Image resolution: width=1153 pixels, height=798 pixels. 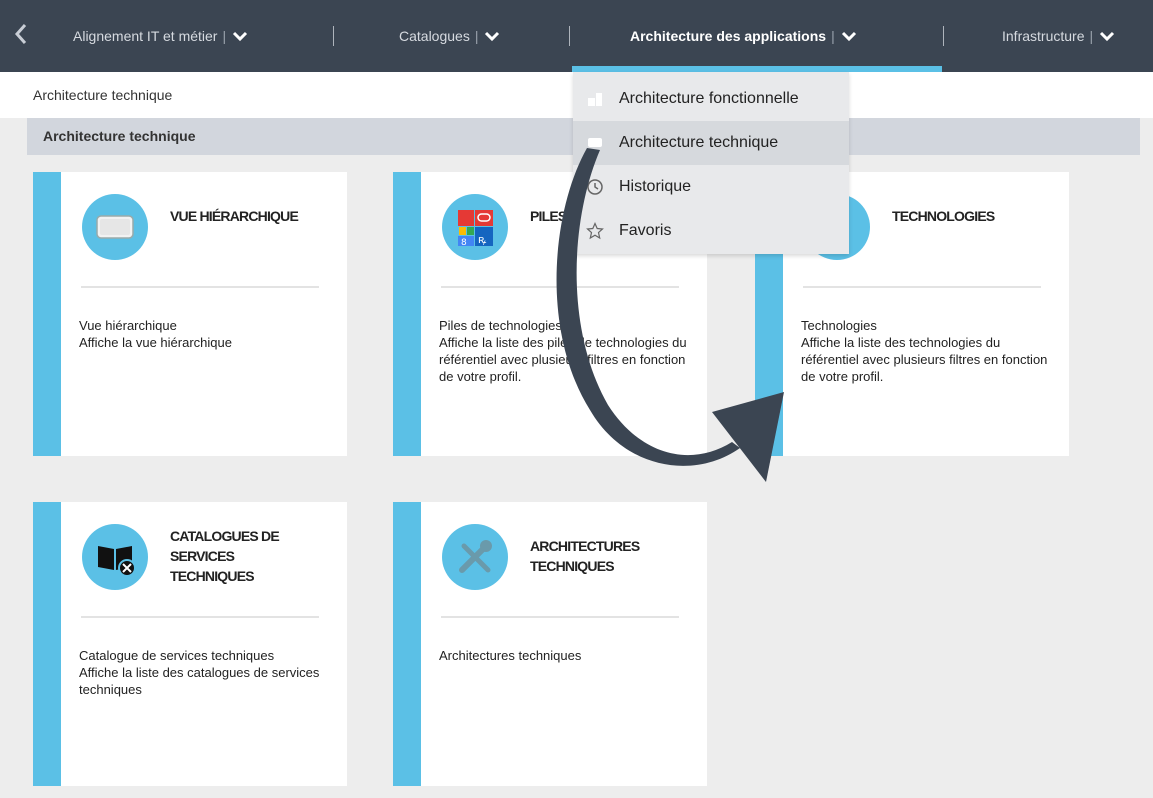 What do you see at coordinates (464, 243) in the screenshot?
I see `svg-text: 8` at bounding box center [464, 243].